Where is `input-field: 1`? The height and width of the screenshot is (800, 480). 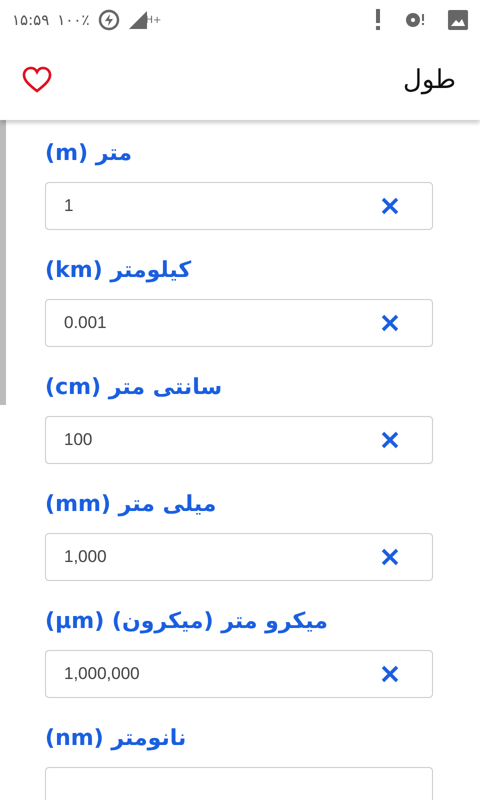
input-field: 1 is located at coordinates (239, 206).